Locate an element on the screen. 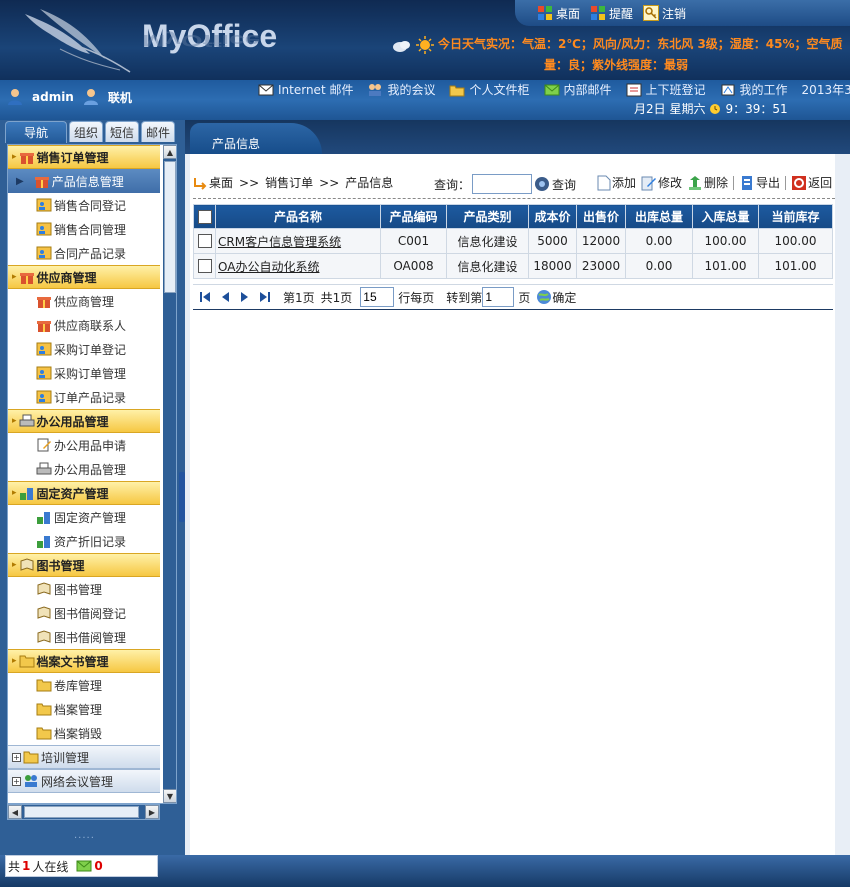 This screenshot has height=887, width=850. edit-button: 修改 is located at coordinates (661, 182).